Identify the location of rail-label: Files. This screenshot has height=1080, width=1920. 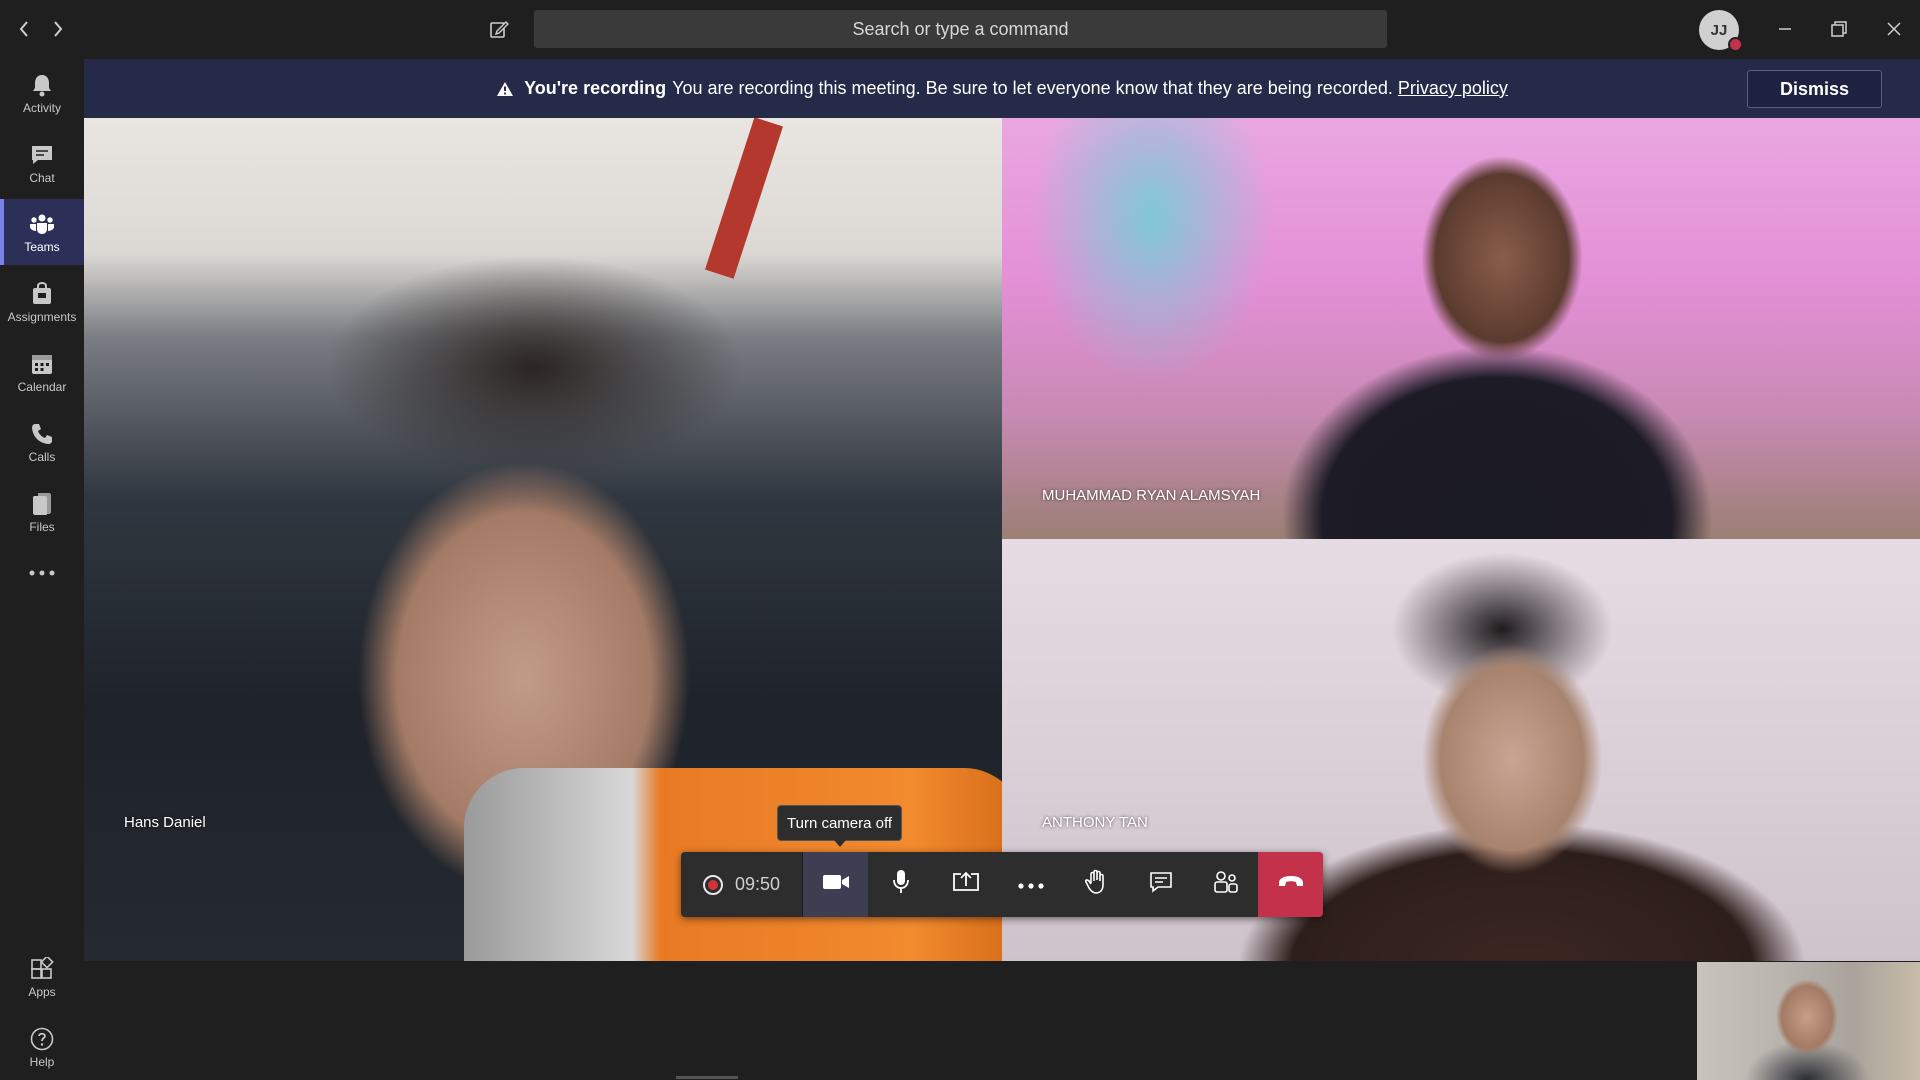
(42, 526).